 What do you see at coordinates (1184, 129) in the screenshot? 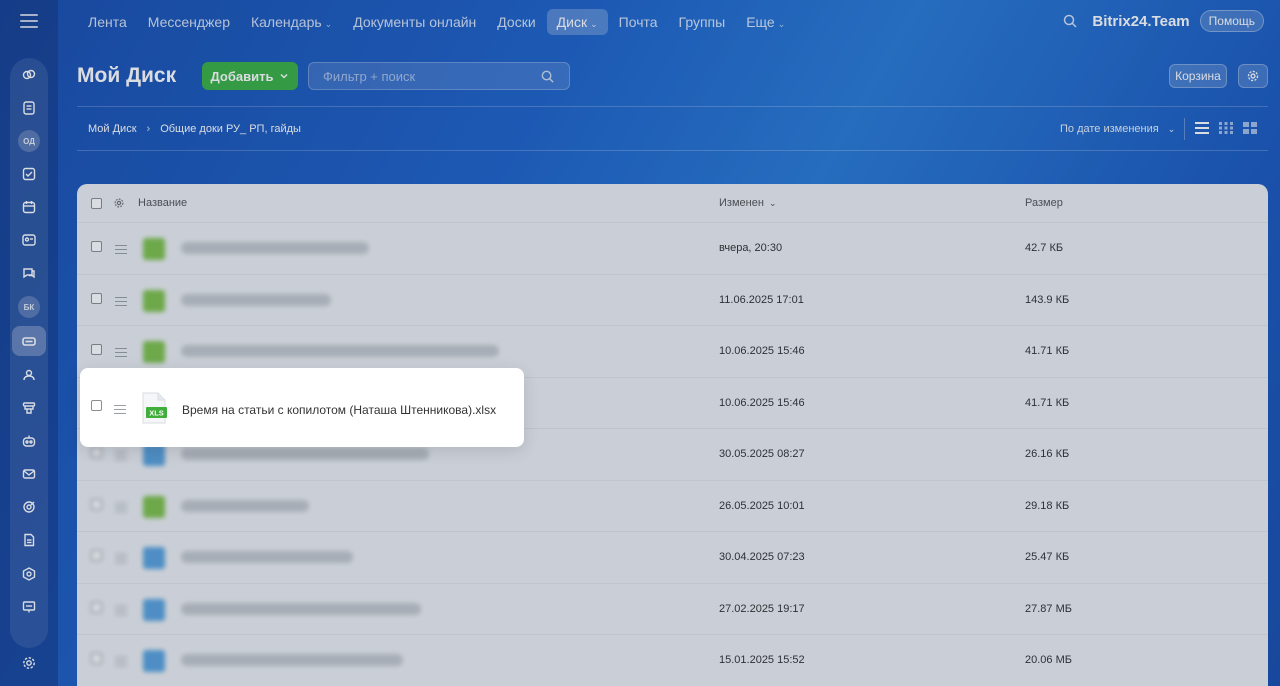
I see `divider` at bounding box center [1184, 129].